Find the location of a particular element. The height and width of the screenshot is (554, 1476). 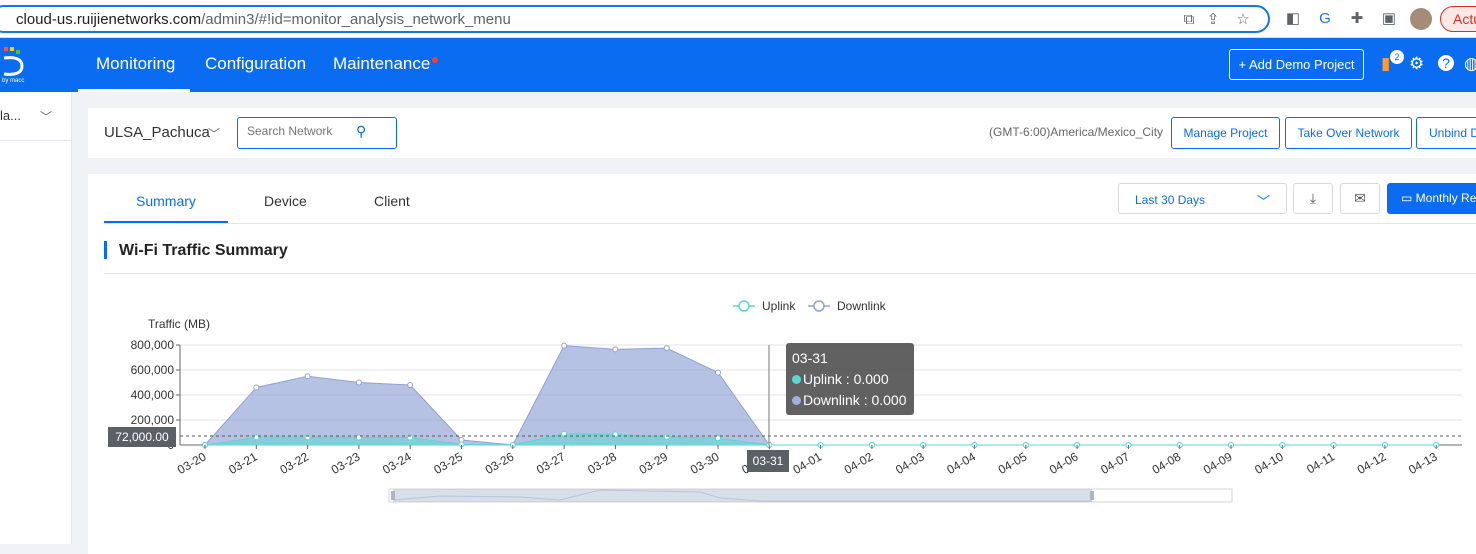

x-tick-label: 03-23 is located at coordinates (346, 463).